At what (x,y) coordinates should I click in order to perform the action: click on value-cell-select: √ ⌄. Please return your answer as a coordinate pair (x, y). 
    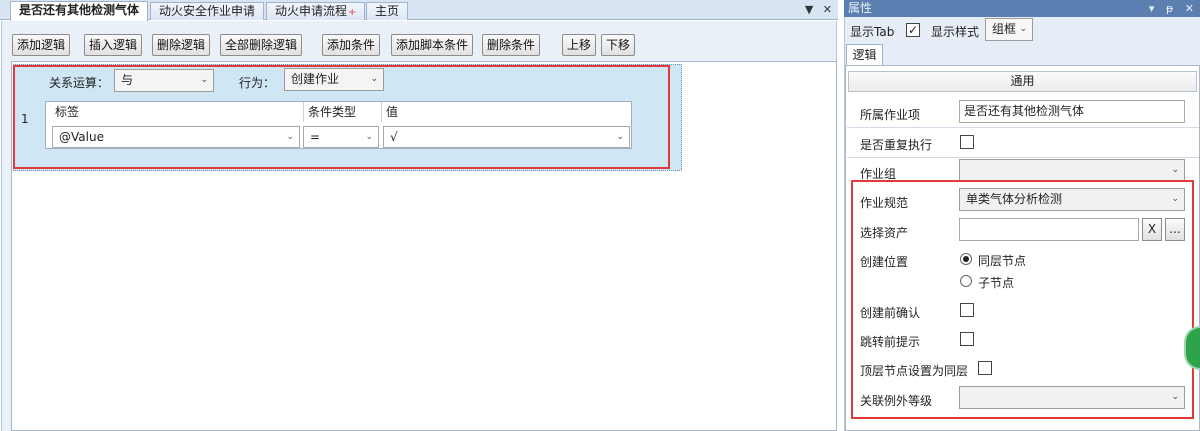
    Looking at the image, I should click on (506, 137).